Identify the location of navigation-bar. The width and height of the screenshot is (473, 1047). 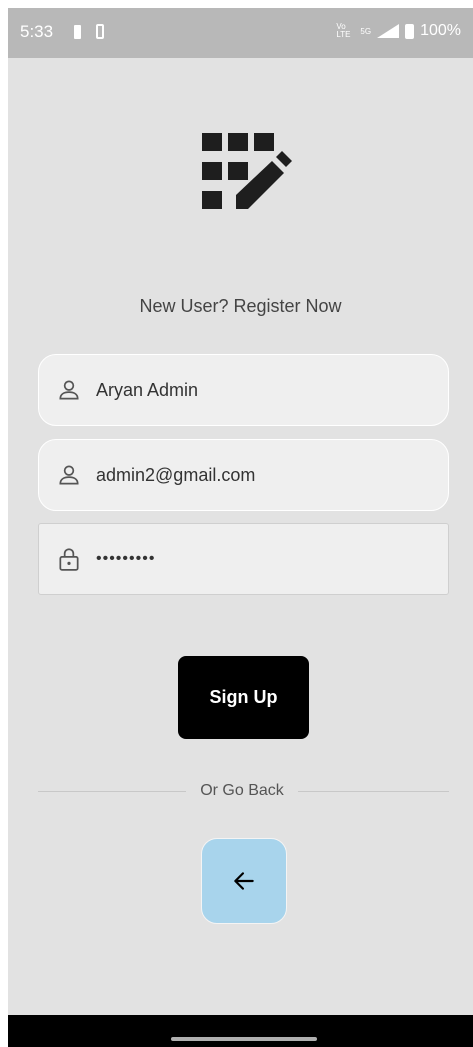
(240, 1031).